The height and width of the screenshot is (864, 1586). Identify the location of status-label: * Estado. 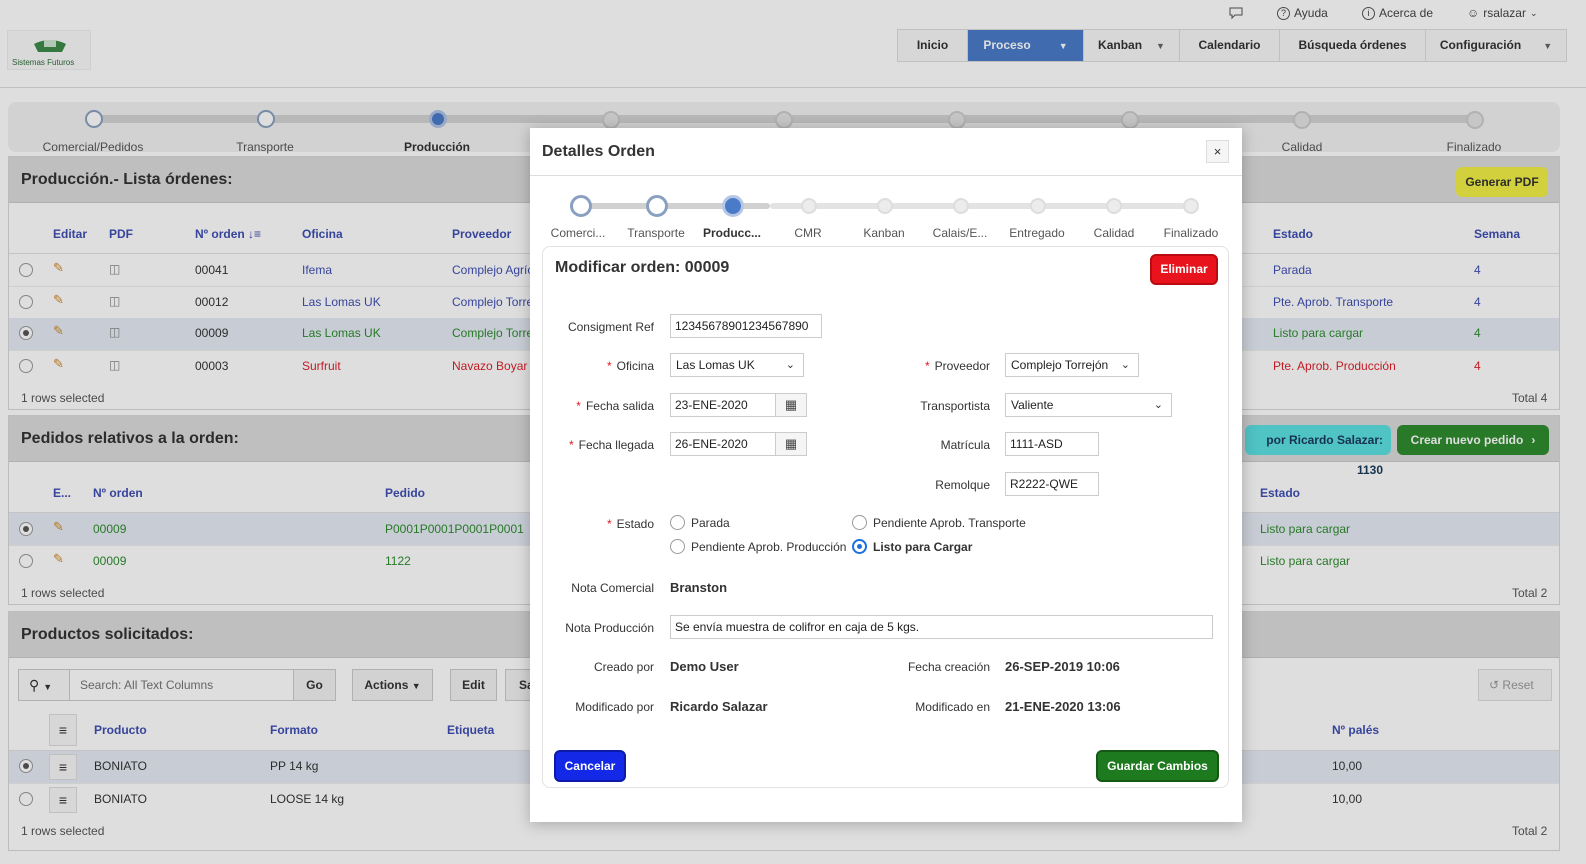
(630, 524).